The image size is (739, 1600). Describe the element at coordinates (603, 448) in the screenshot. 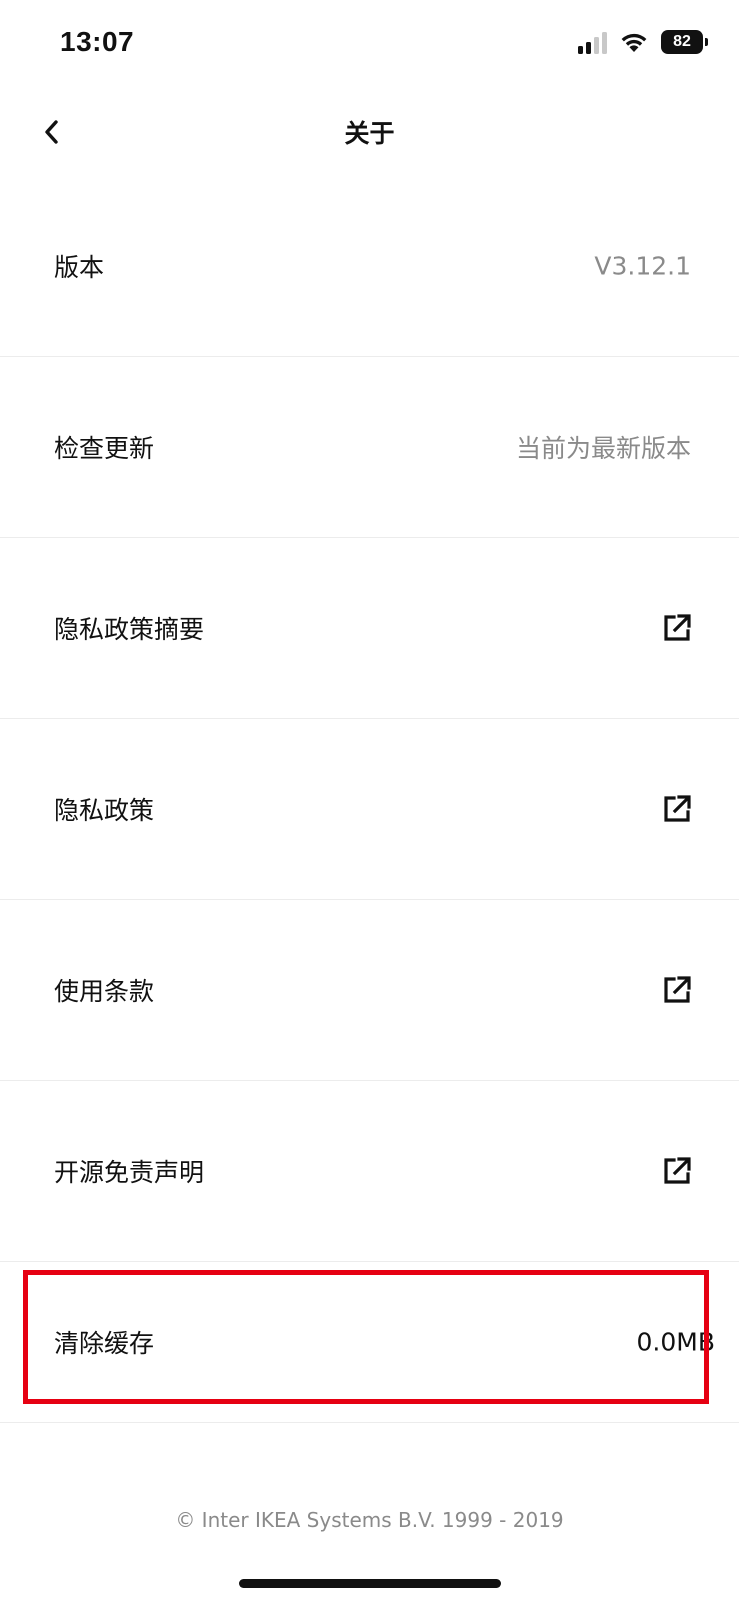

I see `update-status-value: 当前为最新版本` at that location.